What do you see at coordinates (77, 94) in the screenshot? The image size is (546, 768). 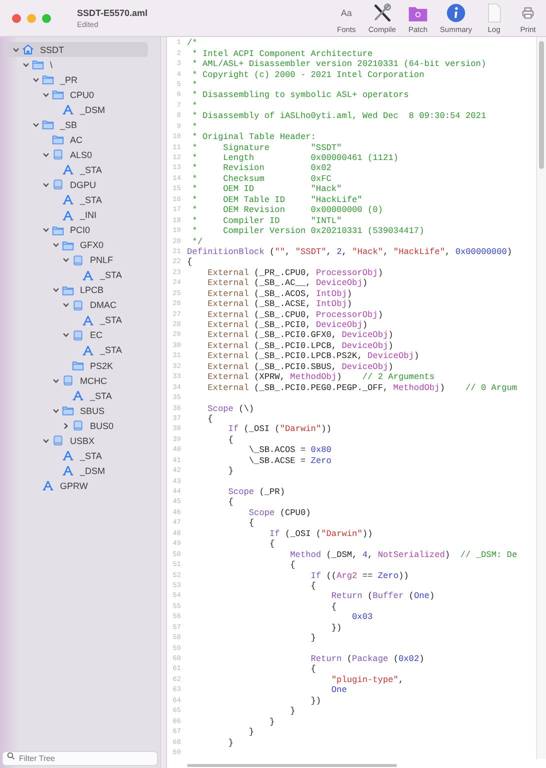 I see `tree-item: CPU0` at bounding box center [77, 94].